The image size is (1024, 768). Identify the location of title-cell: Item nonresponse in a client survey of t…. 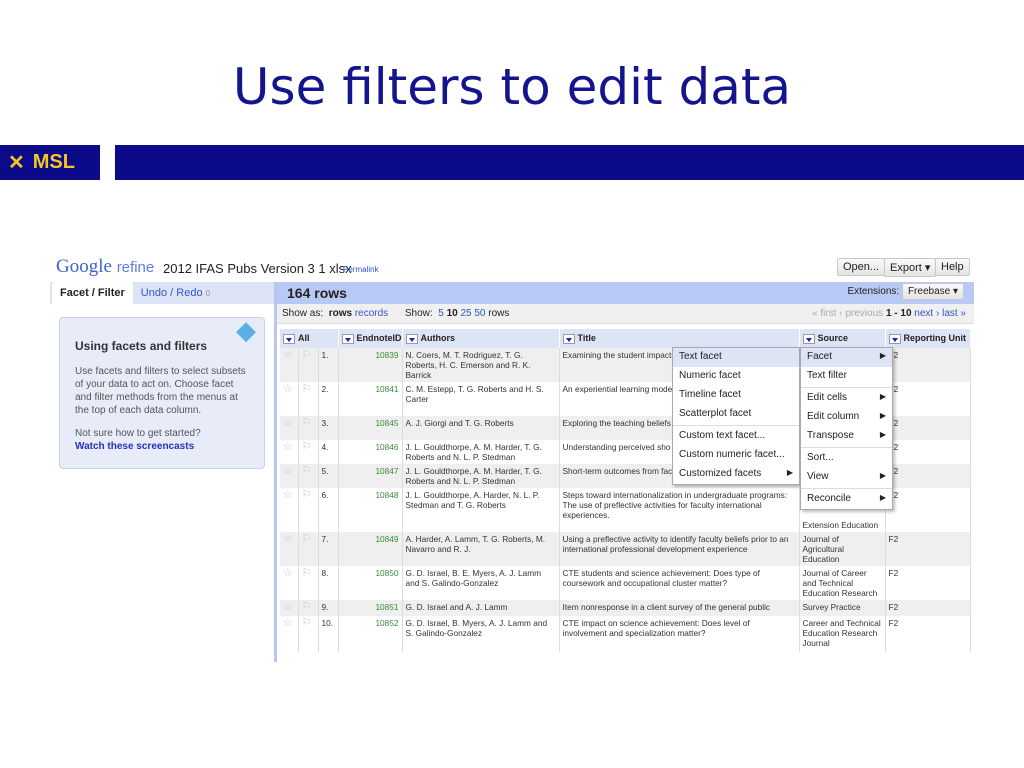
(679, 608).